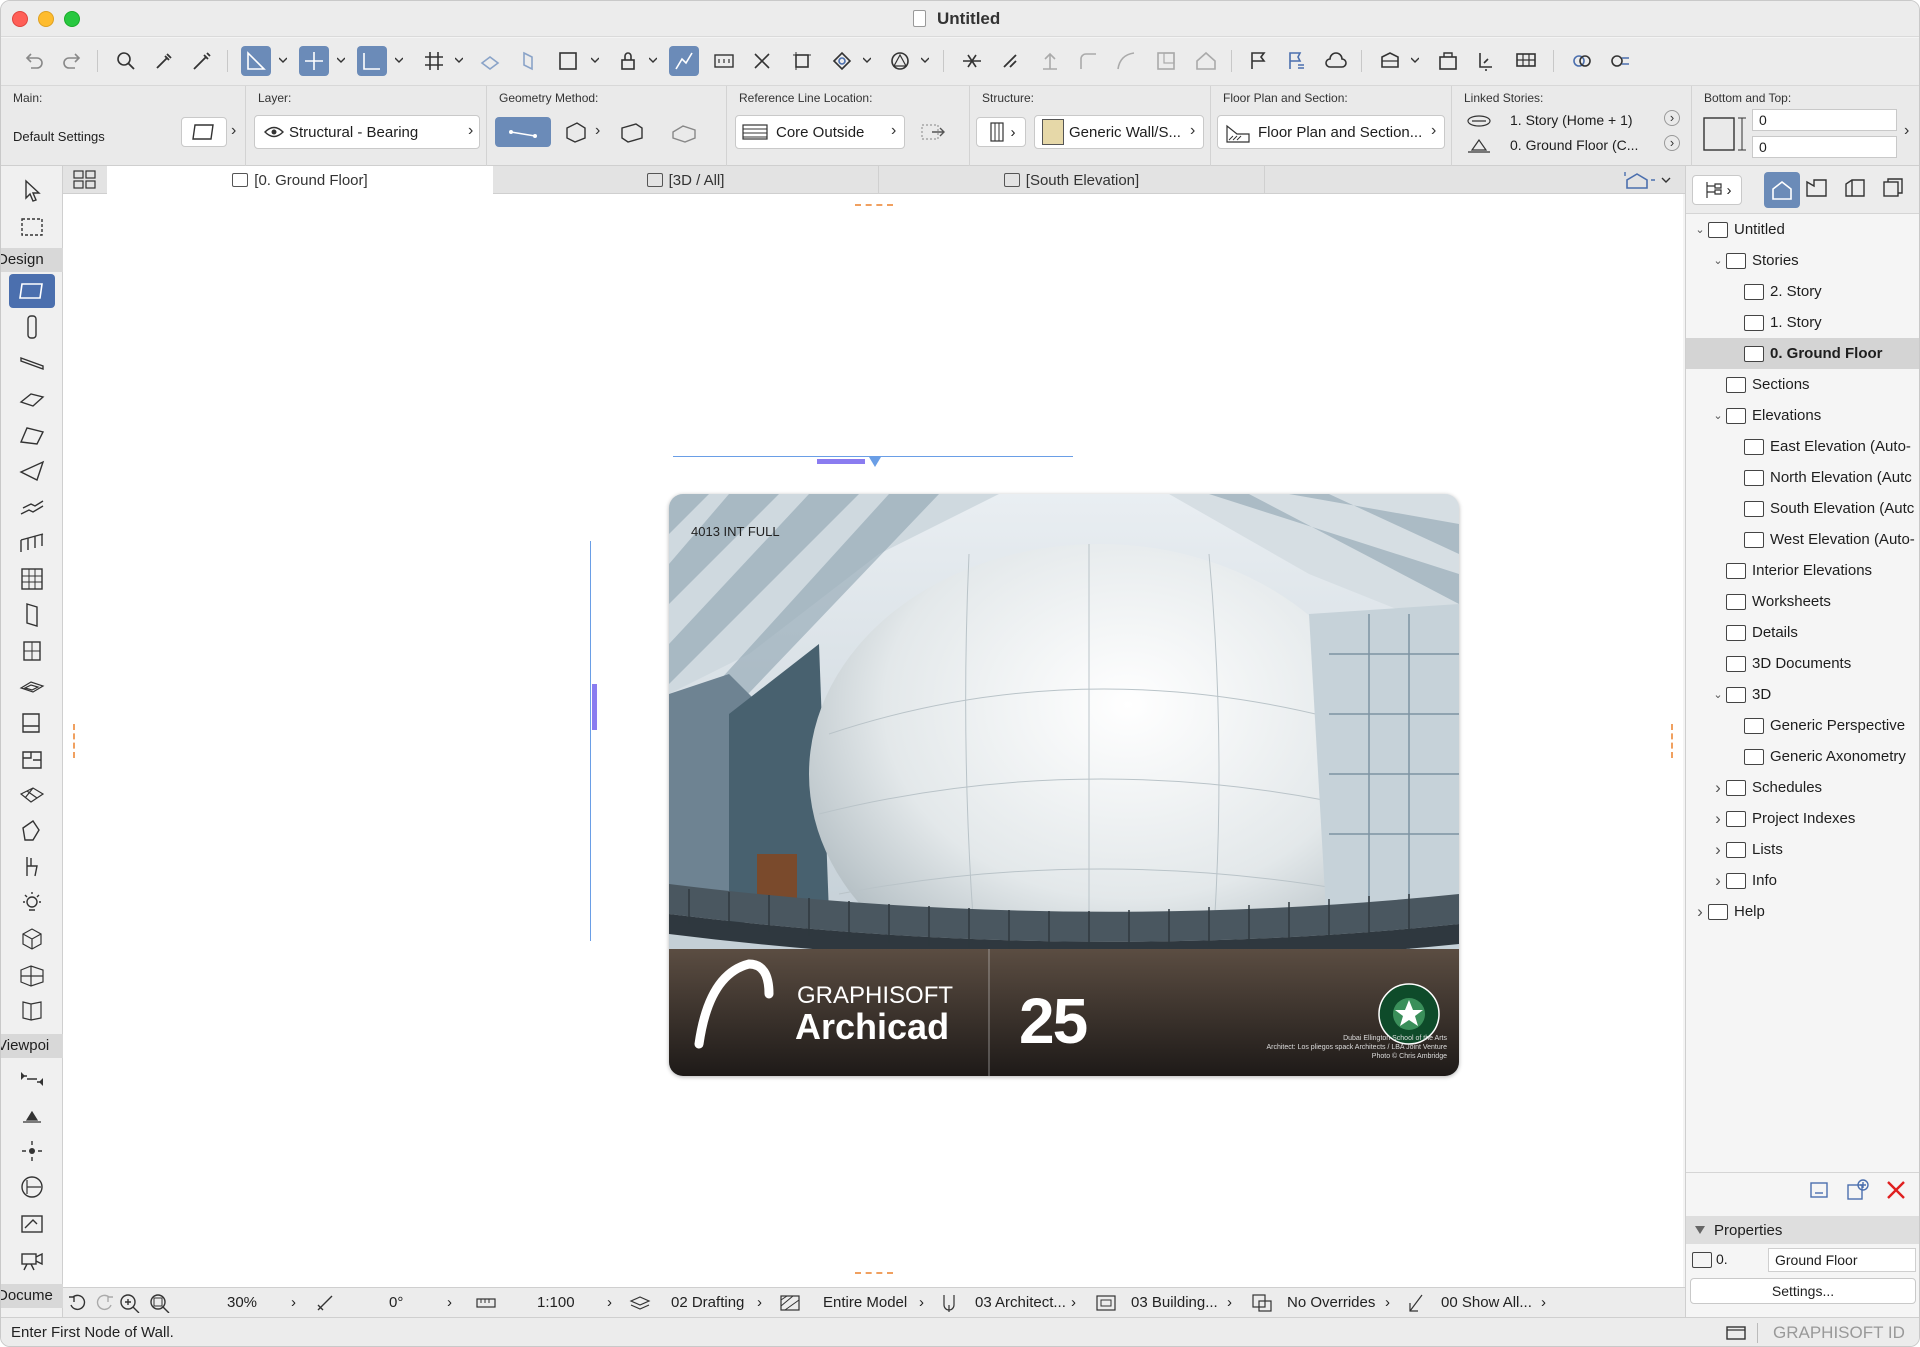 The width and height of the screenshot is (1920, 1347). I want to click on navigator-item: ⌄ Elevations, so click(1802, 415).